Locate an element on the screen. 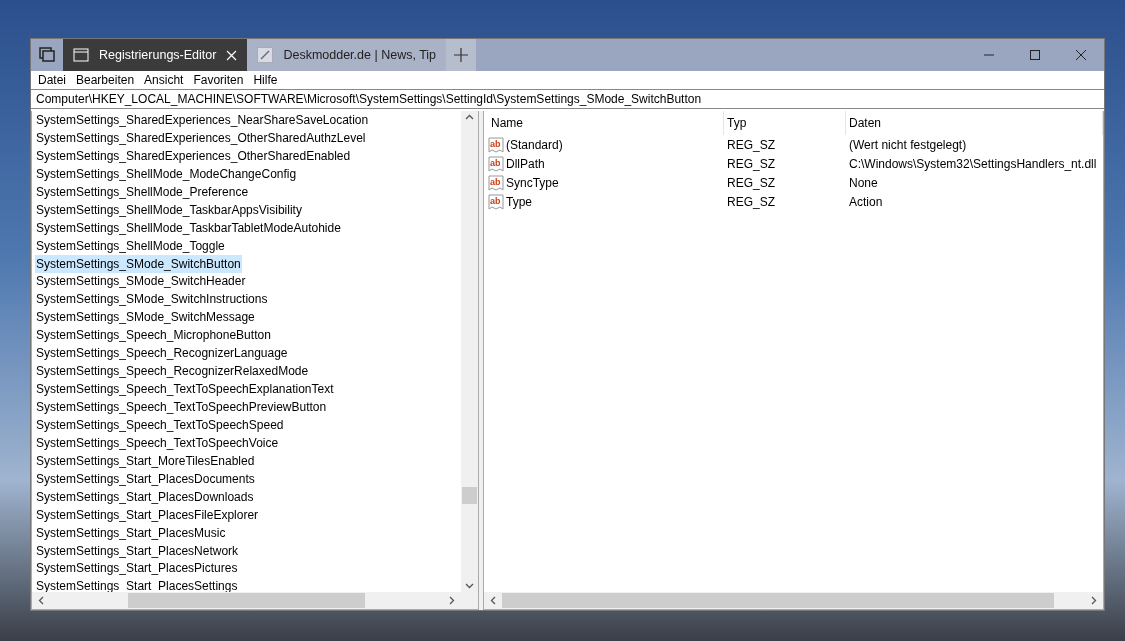 The height and width of the screenshot is (641, 1125). registry-key: SystemSettings_Start_PlacesDownloads is located at coordinates (145, 496).